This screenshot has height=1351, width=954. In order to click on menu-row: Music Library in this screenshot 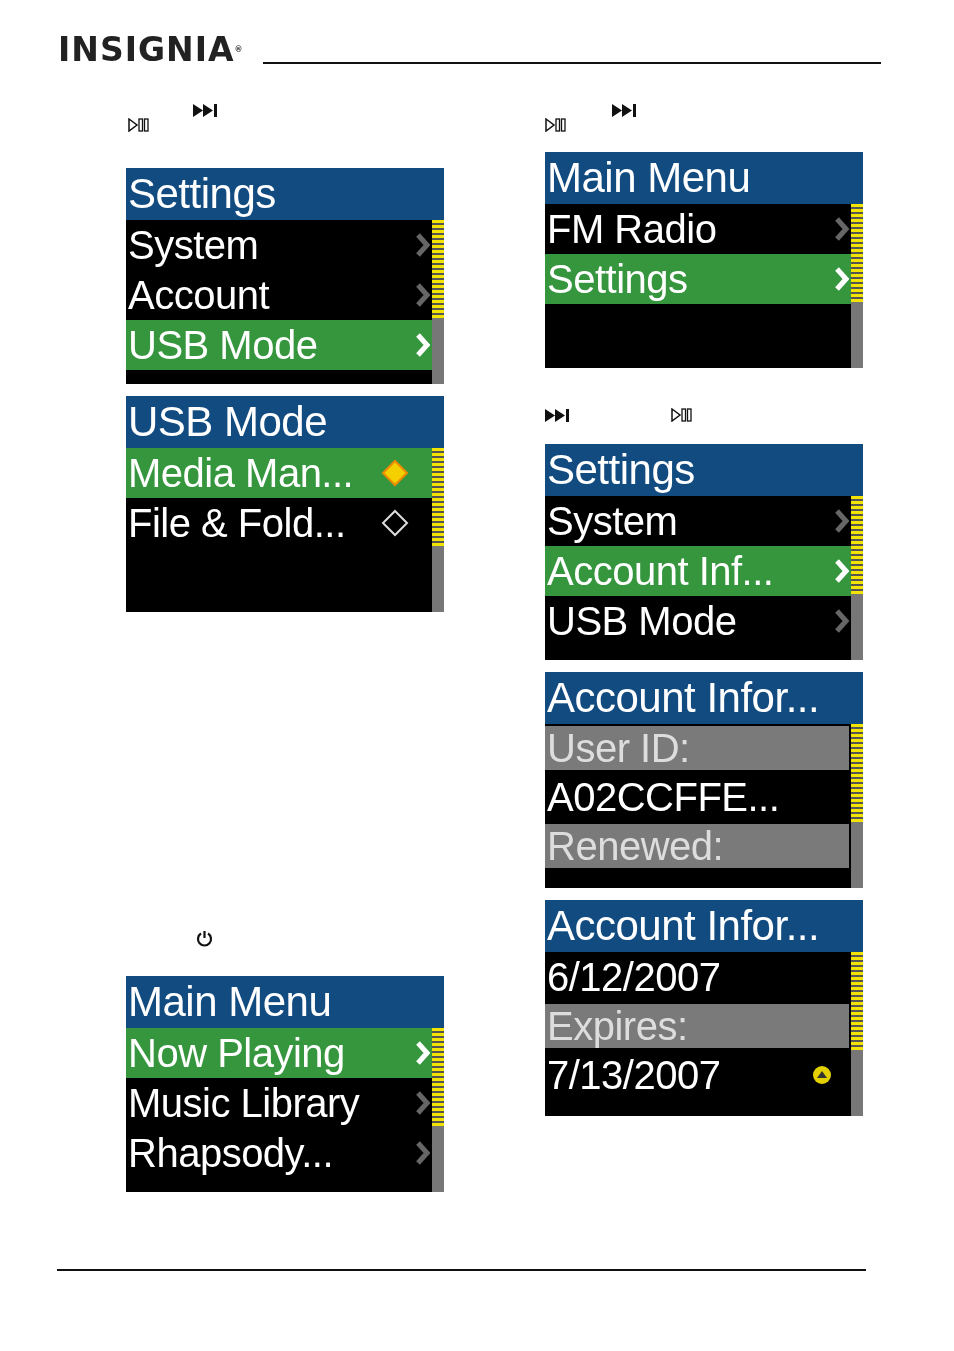, I will do `click(279, 1103)`.